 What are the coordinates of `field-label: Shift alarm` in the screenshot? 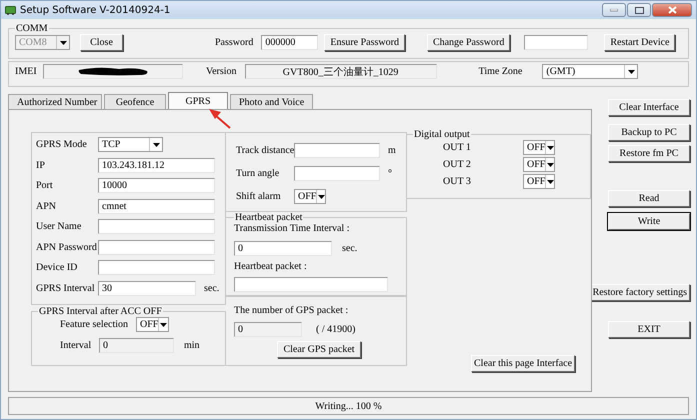 It's located at (258, 196).